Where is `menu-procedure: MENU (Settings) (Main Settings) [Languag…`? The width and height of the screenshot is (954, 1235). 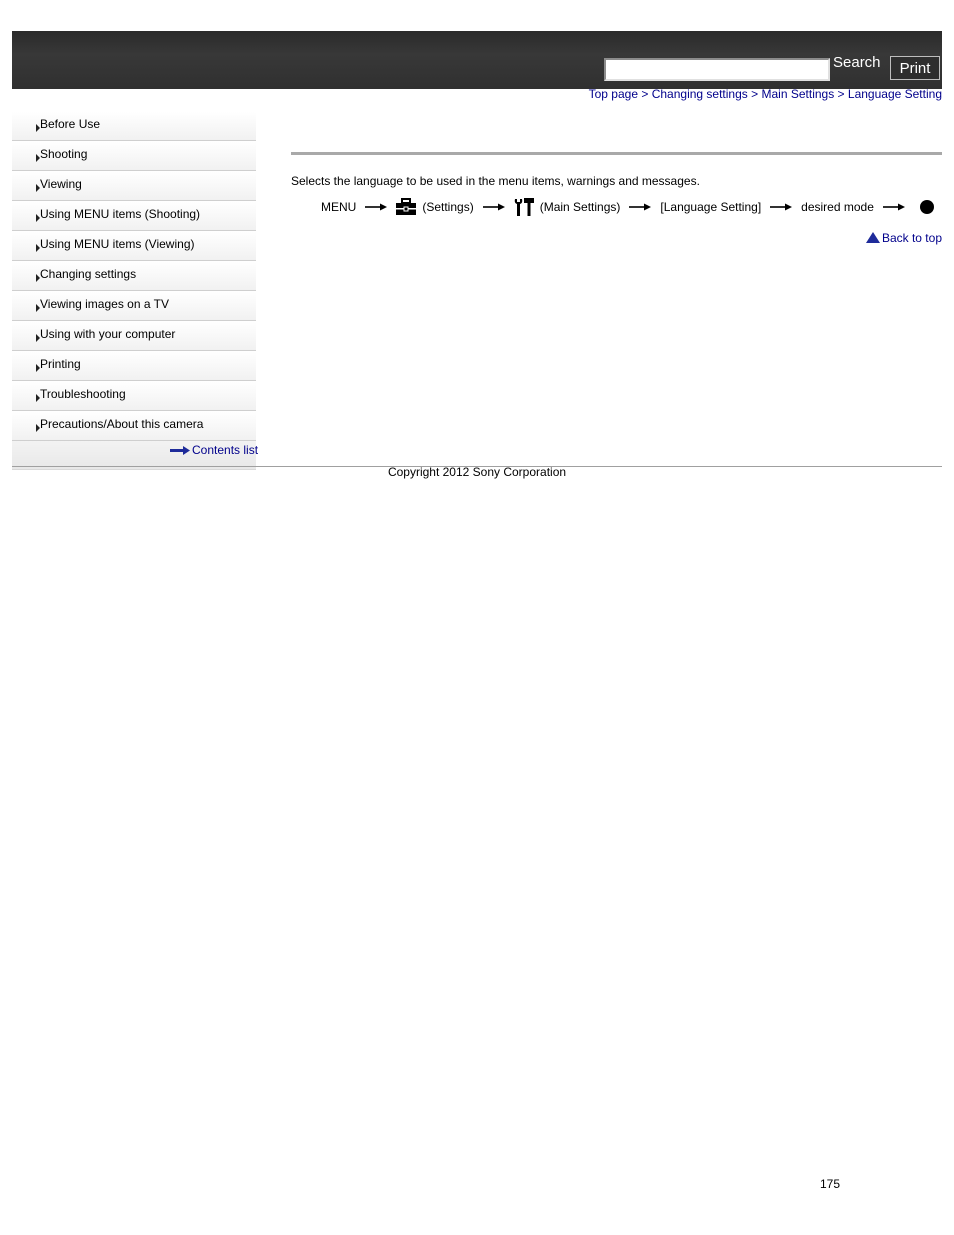 menu-procedure: MENU (Settings) (Main Settings) [Languag… is located at coordinates (627, 207).